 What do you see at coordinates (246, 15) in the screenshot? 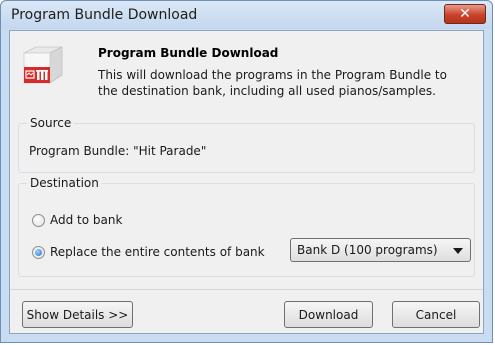
I see `title-bar: Program Bundle Download ✕` at bounding box center [246, 15].